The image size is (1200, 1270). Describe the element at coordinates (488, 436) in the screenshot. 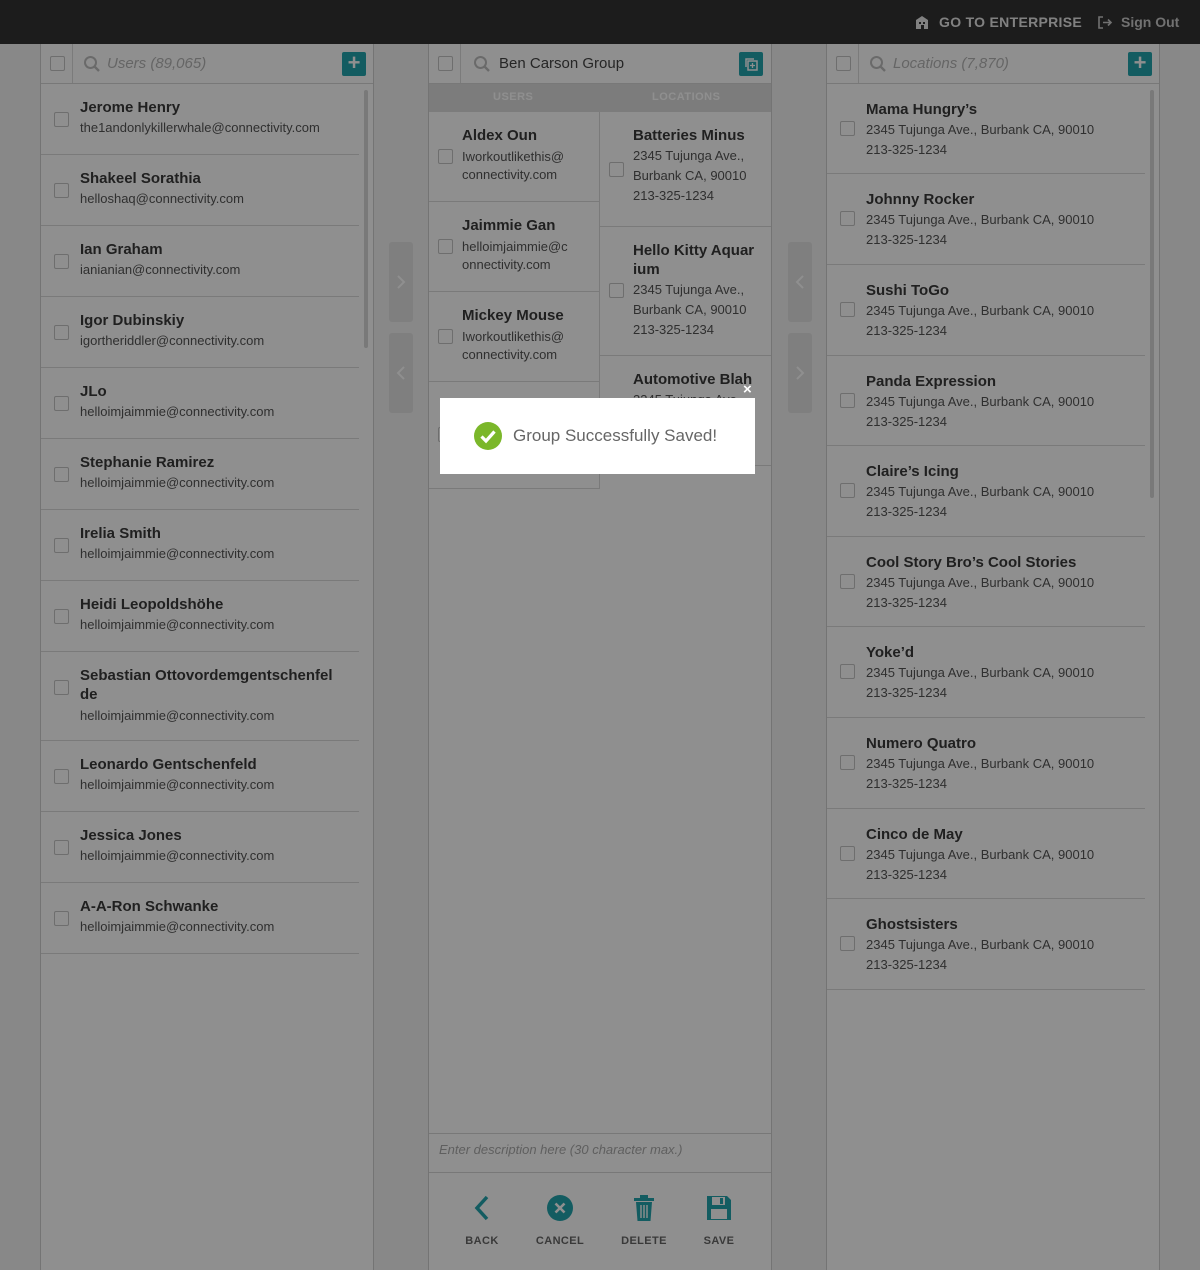

I see `success-check-icon` at that location.